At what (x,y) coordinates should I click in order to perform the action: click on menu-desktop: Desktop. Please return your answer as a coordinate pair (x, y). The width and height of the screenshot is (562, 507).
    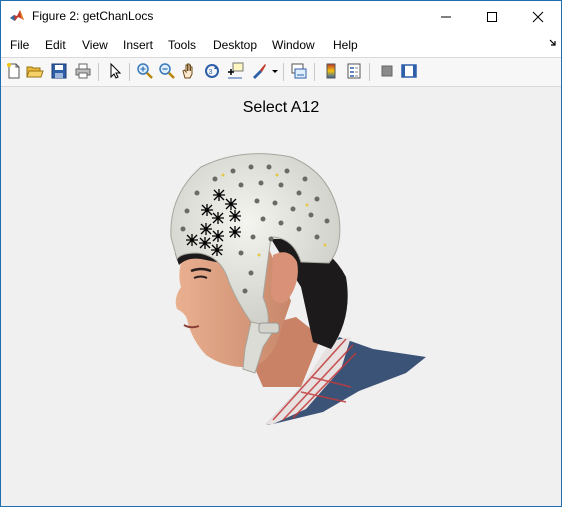
    Looking at the image, I should click on (235, 45).